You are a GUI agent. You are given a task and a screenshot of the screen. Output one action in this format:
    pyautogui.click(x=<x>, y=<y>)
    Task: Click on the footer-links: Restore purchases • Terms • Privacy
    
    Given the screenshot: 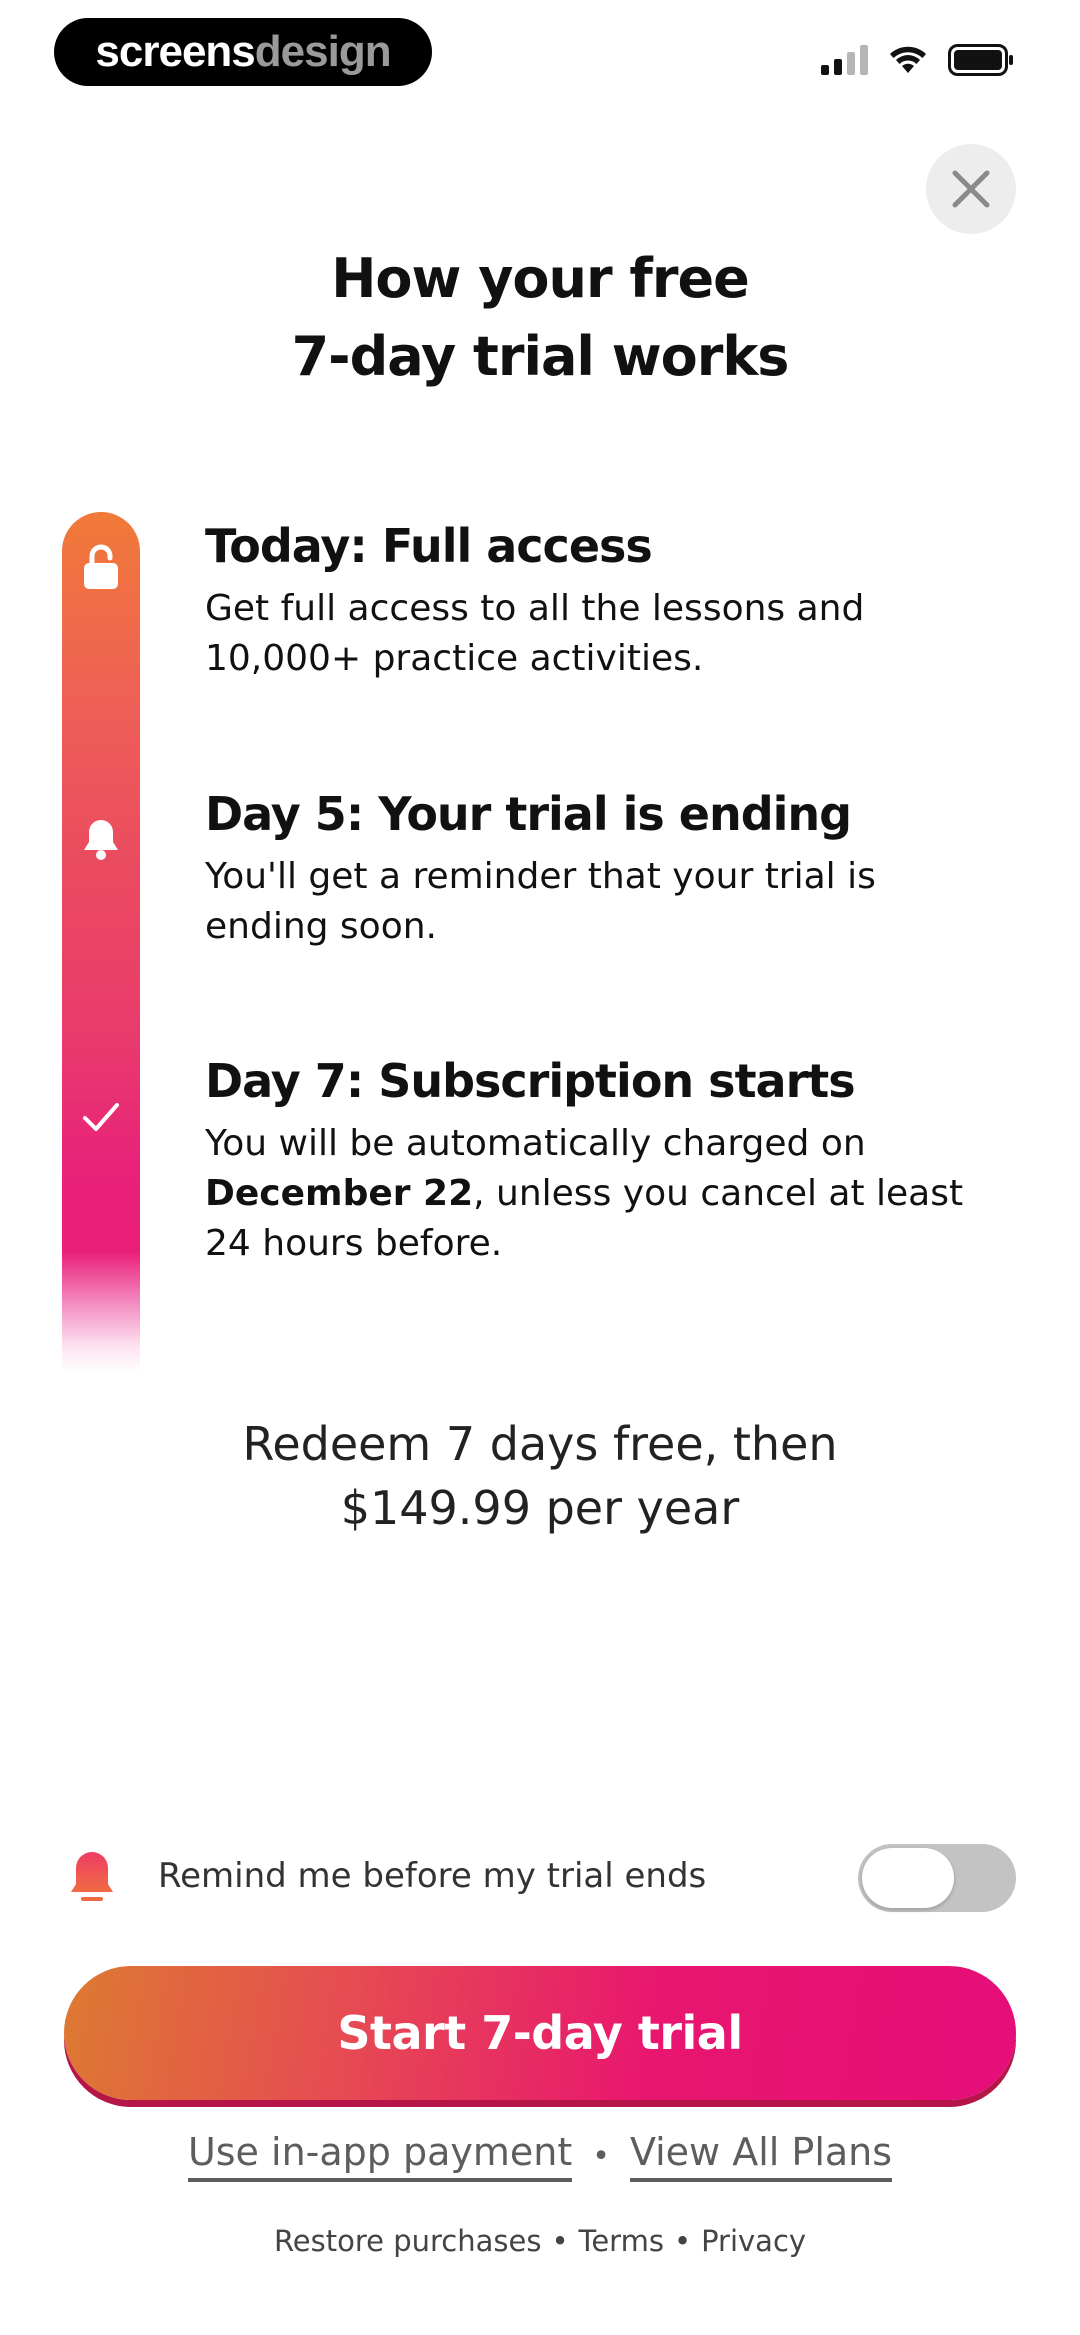 What is the action you would take?
    pyautogui.click(x=540, y=2241)
    